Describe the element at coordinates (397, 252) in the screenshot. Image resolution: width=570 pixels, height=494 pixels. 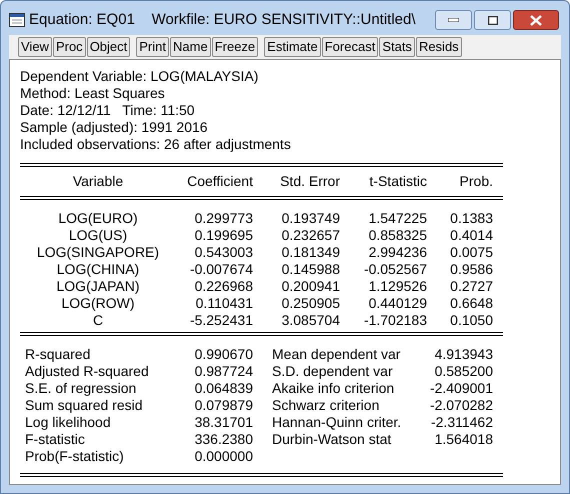
I see `table-cell-text: 2.994236` at that location.